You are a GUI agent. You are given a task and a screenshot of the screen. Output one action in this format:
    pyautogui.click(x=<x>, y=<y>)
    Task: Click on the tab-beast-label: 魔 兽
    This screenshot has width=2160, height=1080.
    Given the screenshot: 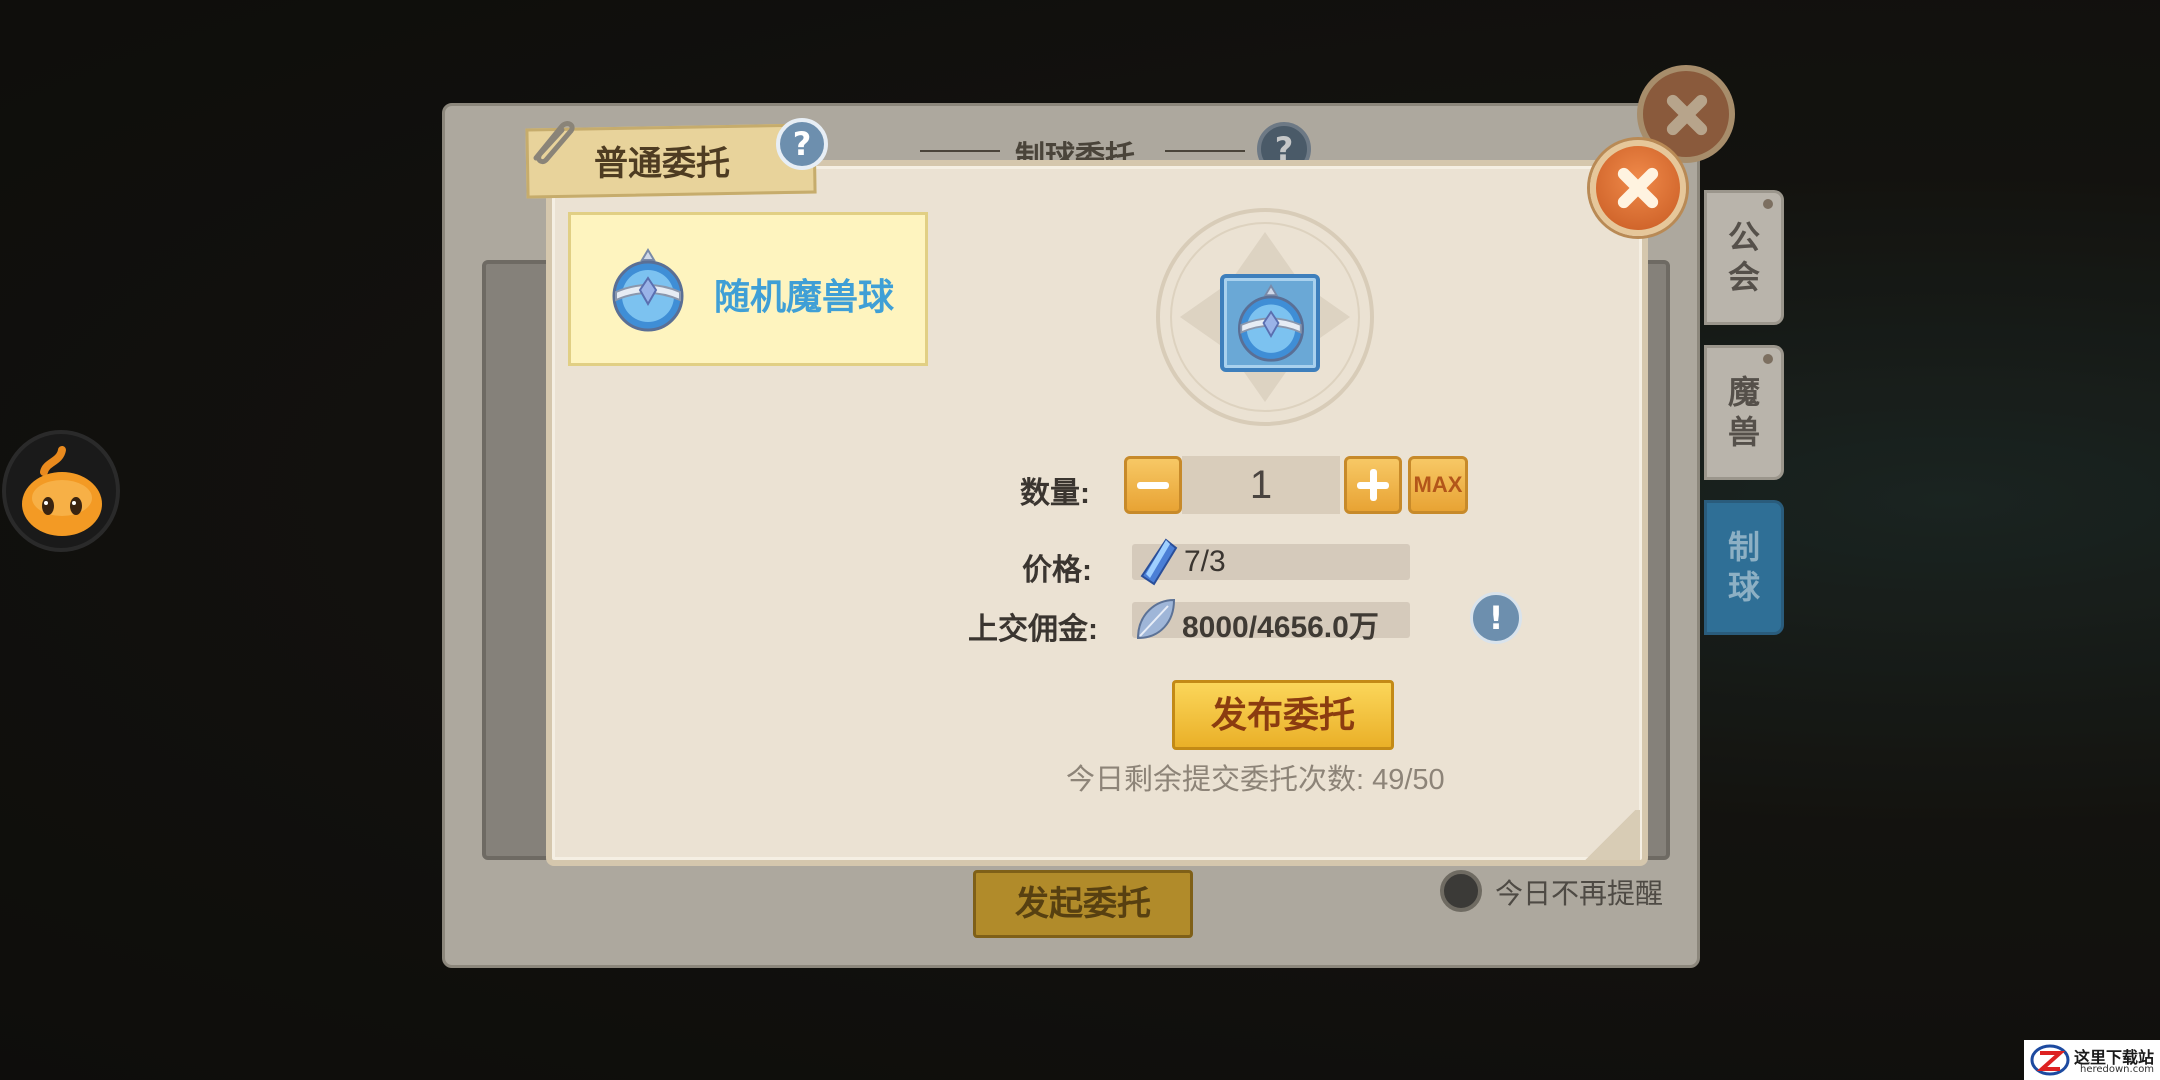 What is the action you would take?
    pyautogui.click(x=1743, y=412)
    